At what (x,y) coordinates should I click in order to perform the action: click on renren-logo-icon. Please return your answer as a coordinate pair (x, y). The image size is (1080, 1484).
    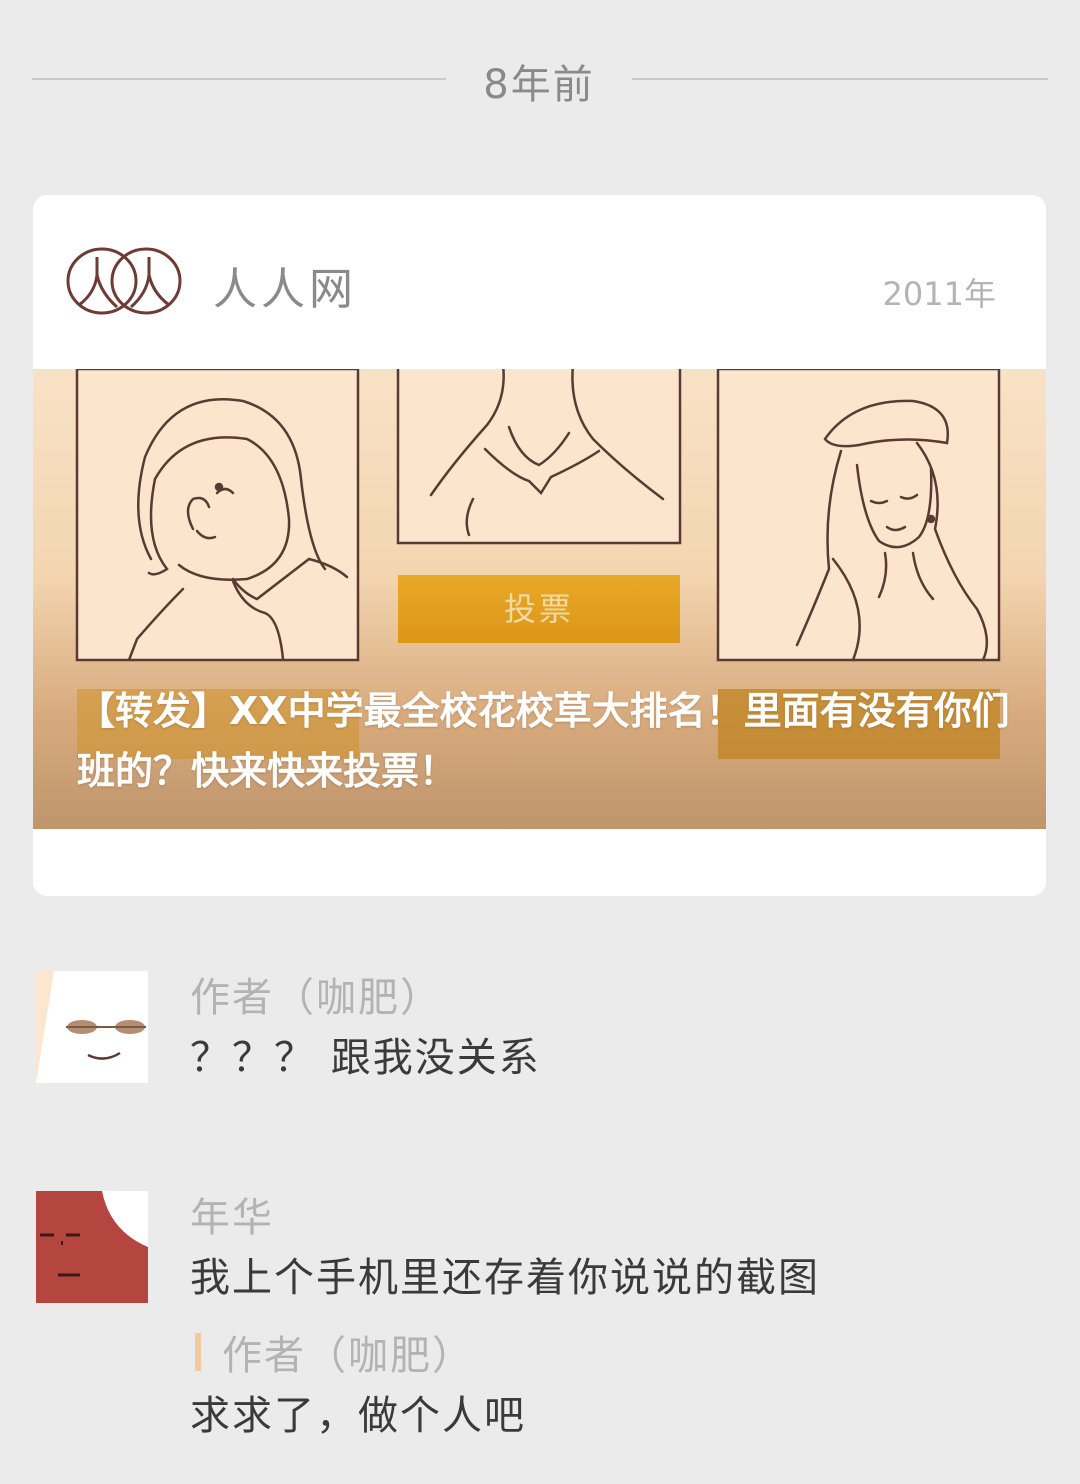
    Looking at the image, I should click on (124, 281).